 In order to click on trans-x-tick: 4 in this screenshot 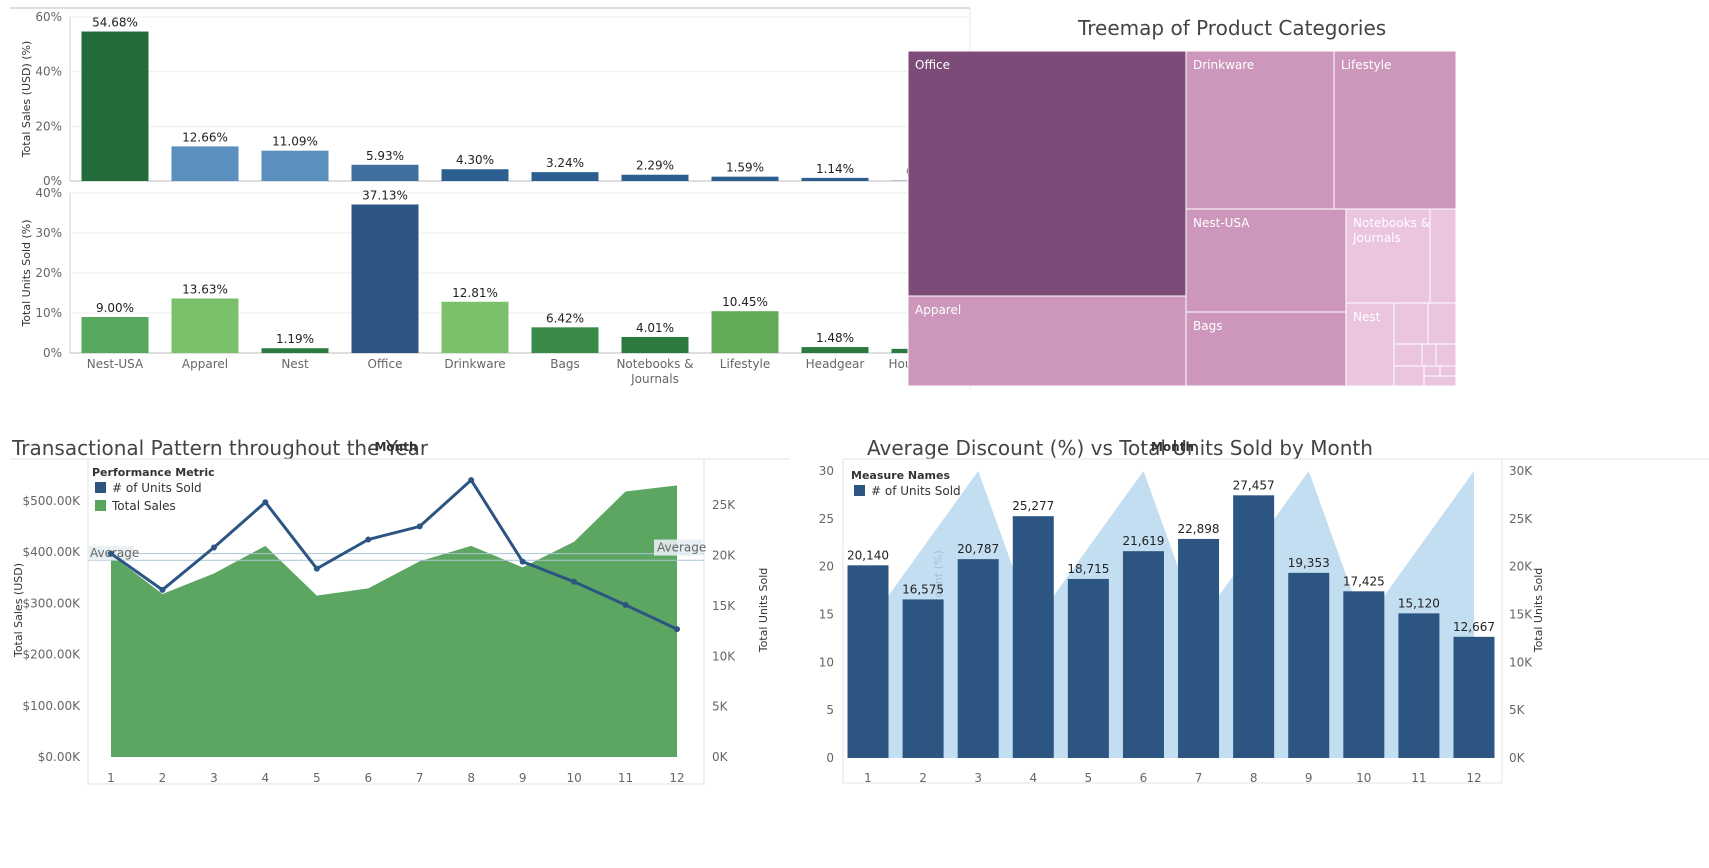, I will do `click(266, 778)`.